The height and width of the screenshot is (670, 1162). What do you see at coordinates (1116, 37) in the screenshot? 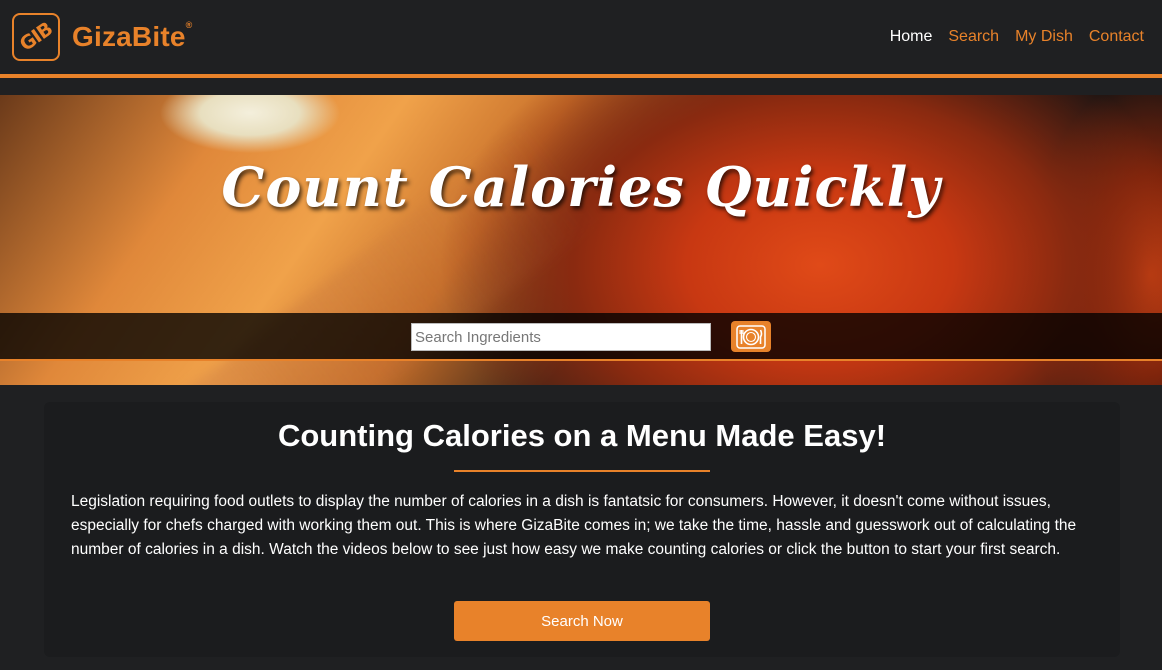
I see `nav-link-contact: Contact` at bounding box center [1116, 37].